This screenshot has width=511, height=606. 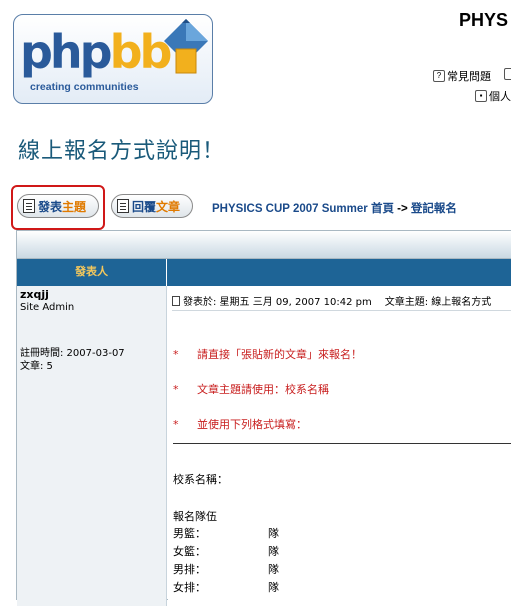 I want to click on profile-icon: ▪, so click(x=481, y=96).